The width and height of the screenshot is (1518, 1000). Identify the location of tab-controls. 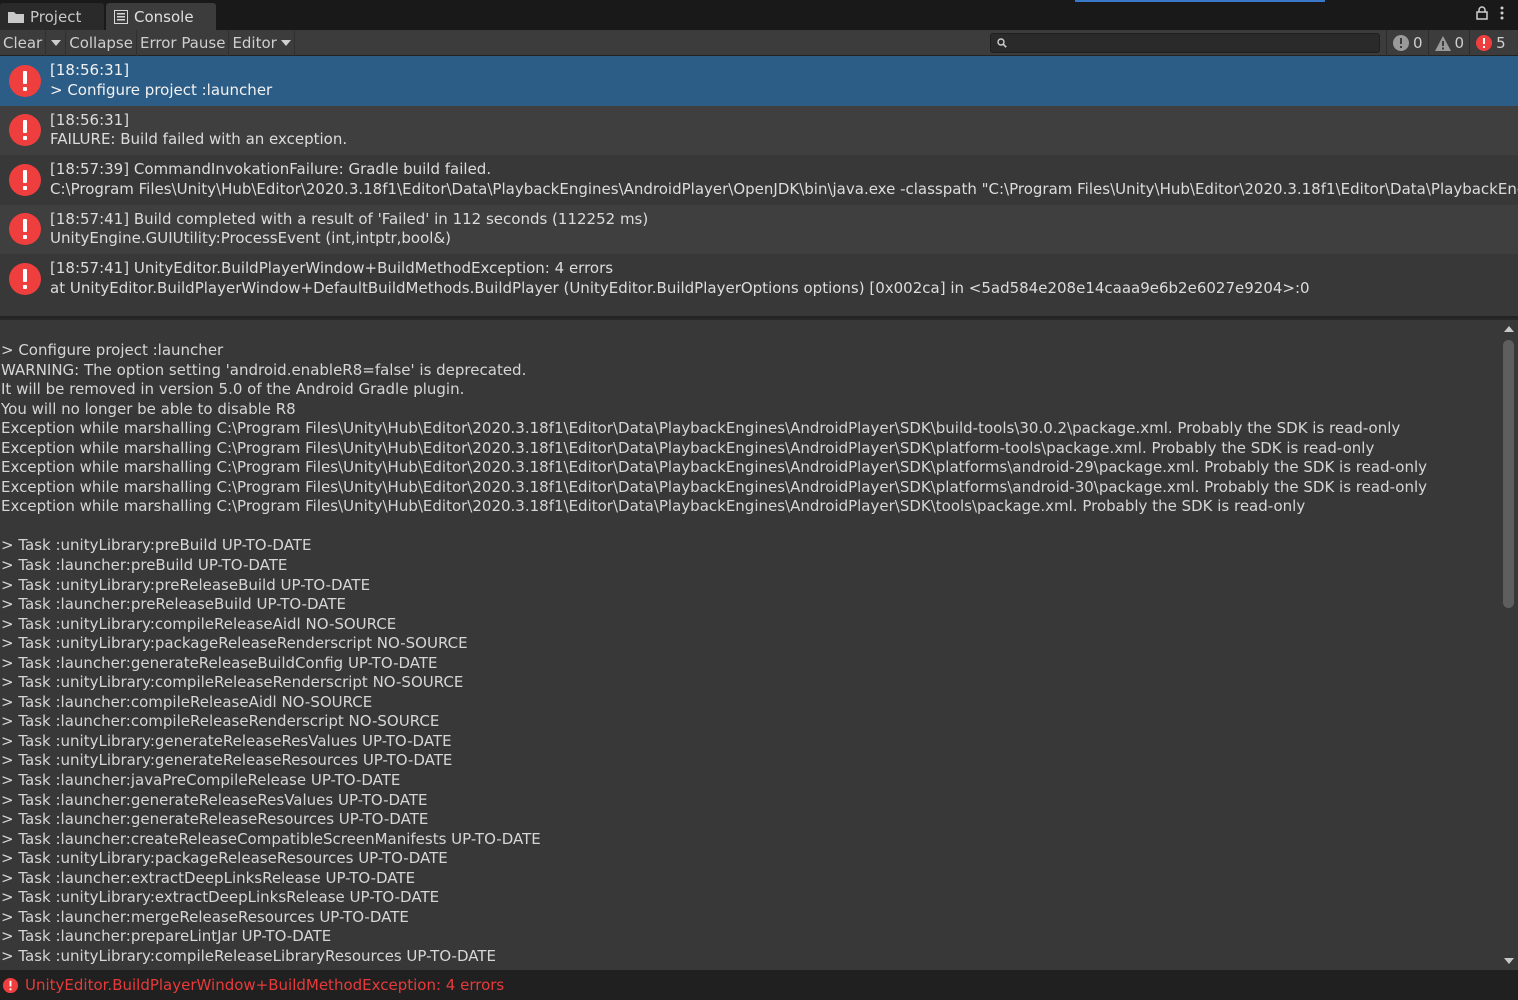
(1490, 13).